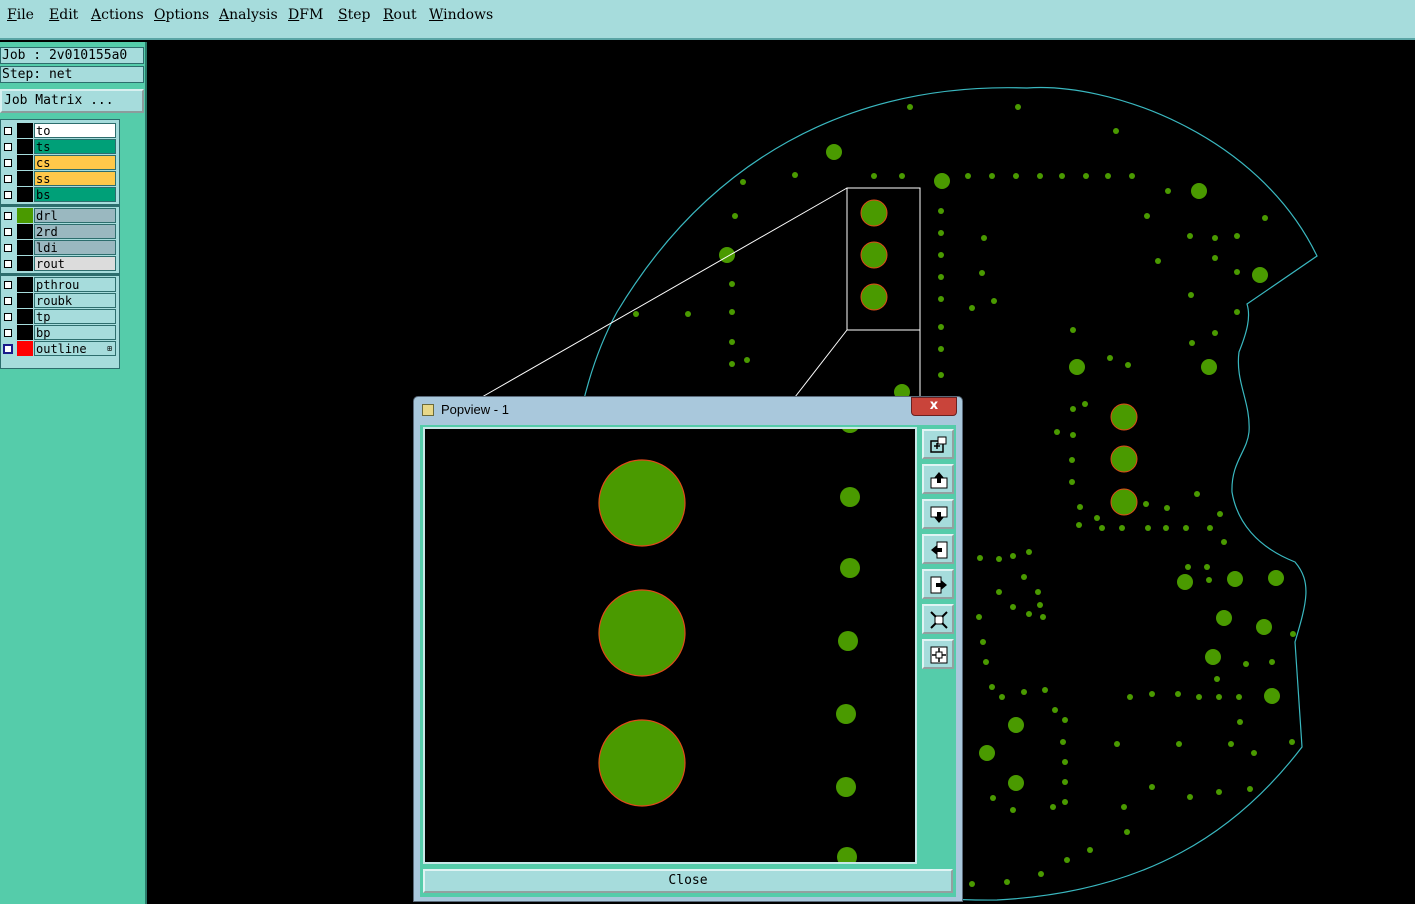 The image size is (1415, 904). Describe the element at coordinates (688, 410) in the screenshot. I see `popview-titlebar: Popview - 1 x` at that location.